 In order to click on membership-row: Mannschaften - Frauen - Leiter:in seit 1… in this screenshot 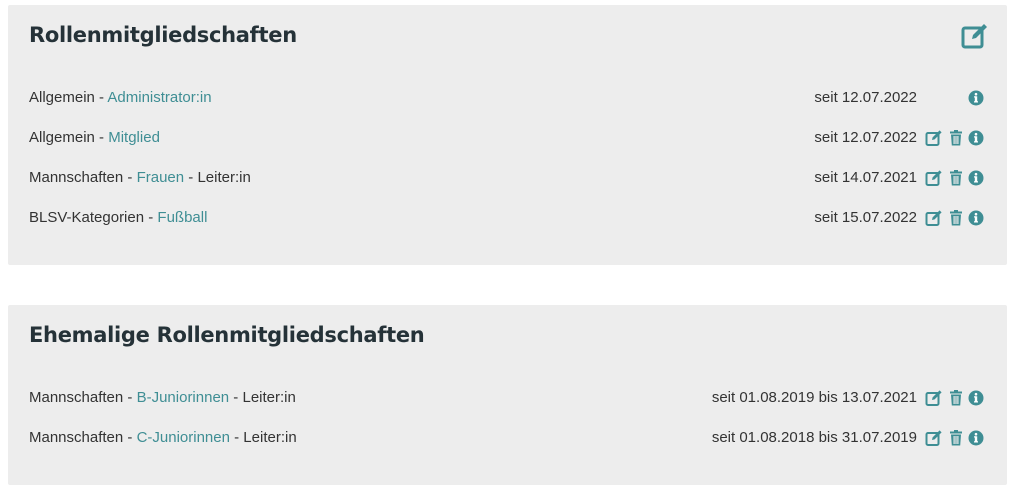, I will do `click(507, 178)`.